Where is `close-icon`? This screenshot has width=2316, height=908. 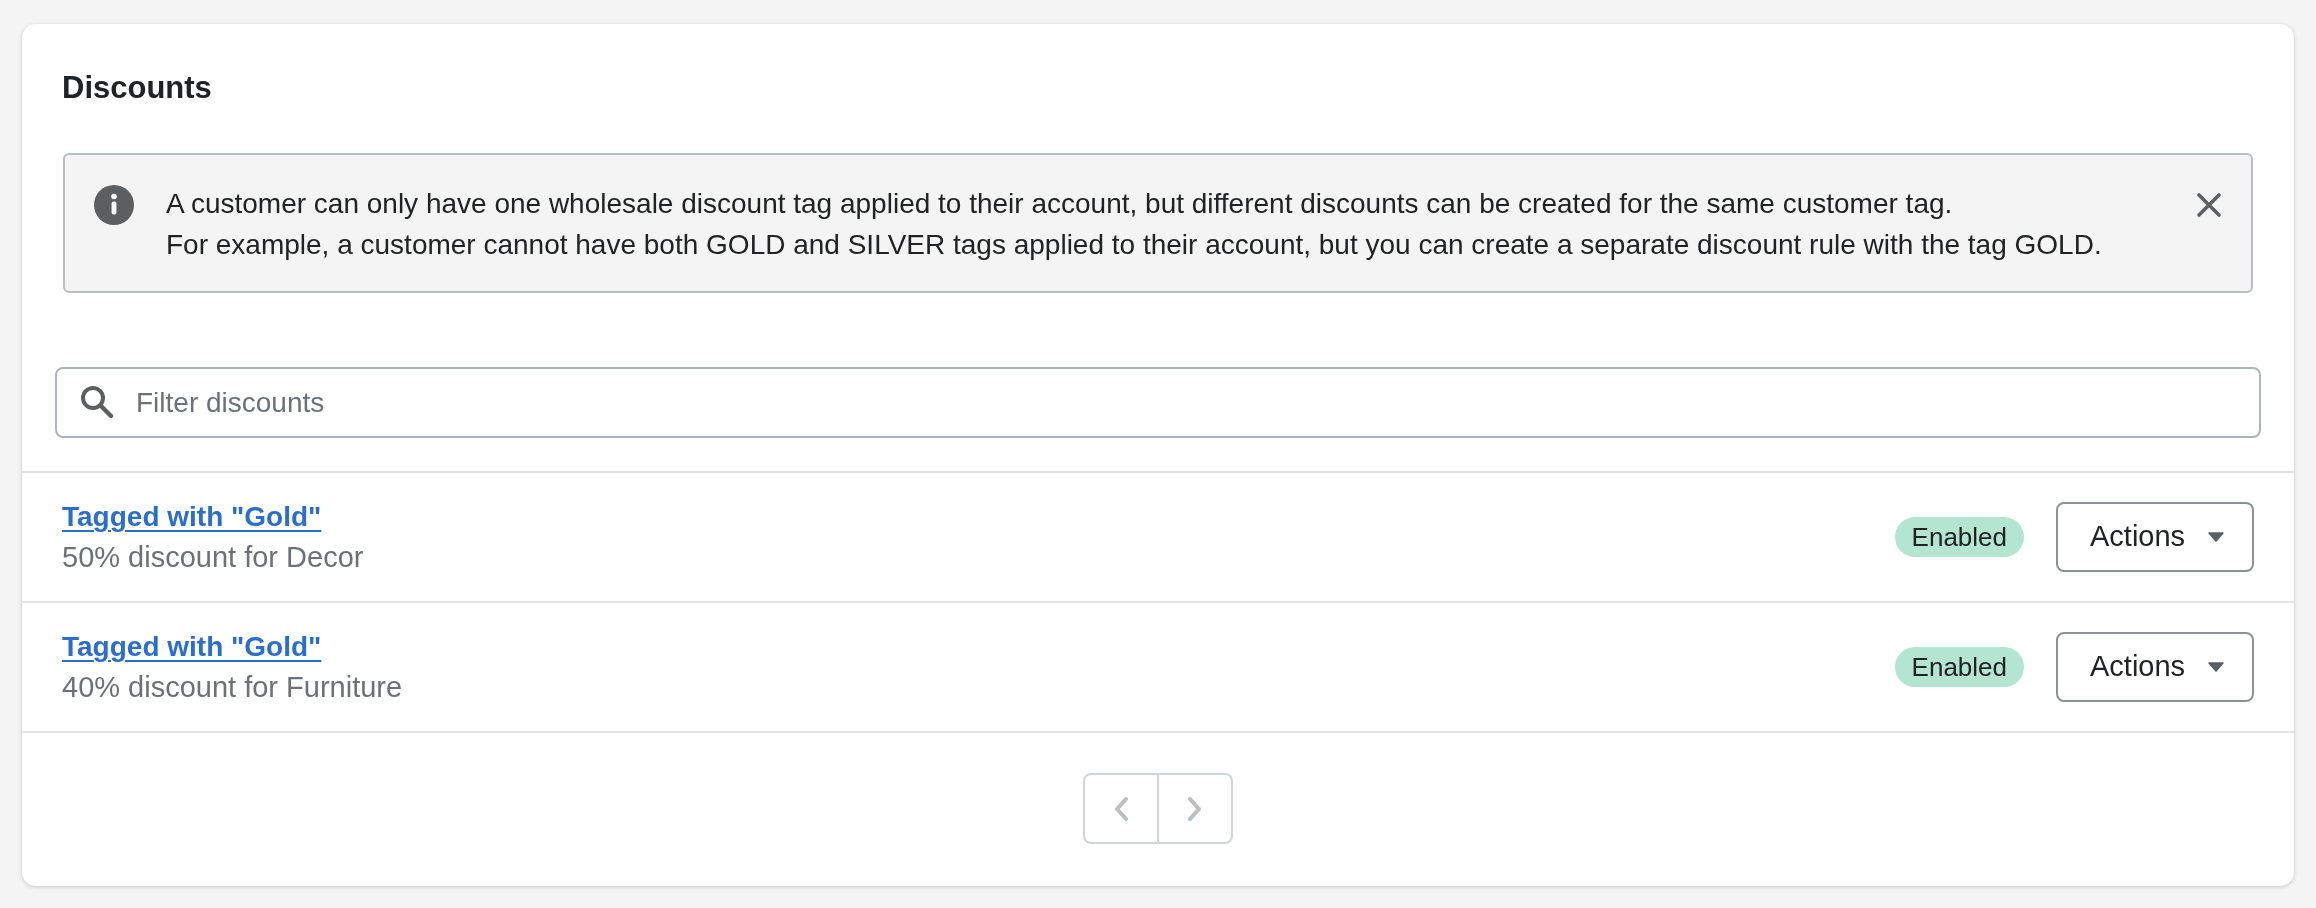
close-icon is located at coordinates (2209, 205).